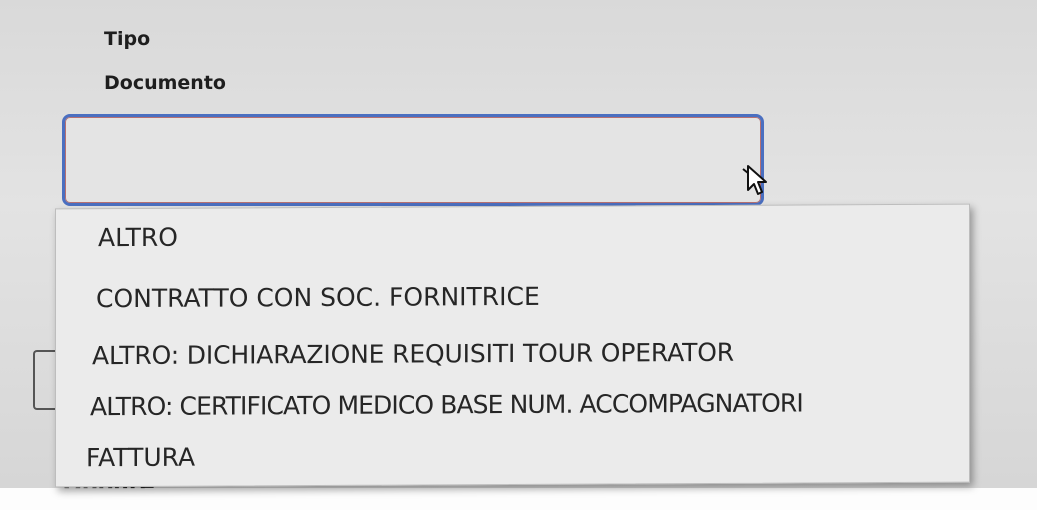 Image resolution: width=1037 pixels, height=510 pixels. I want to click on bottom-band, so click(518, 499).